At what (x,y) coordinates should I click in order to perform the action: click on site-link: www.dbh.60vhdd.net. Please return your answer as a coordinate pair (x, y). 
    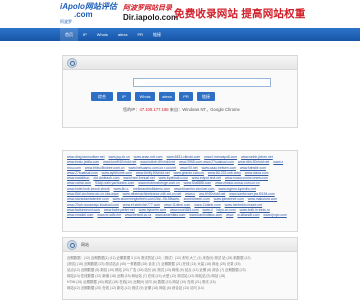
    Looking at the image, I should click on (253, 162).